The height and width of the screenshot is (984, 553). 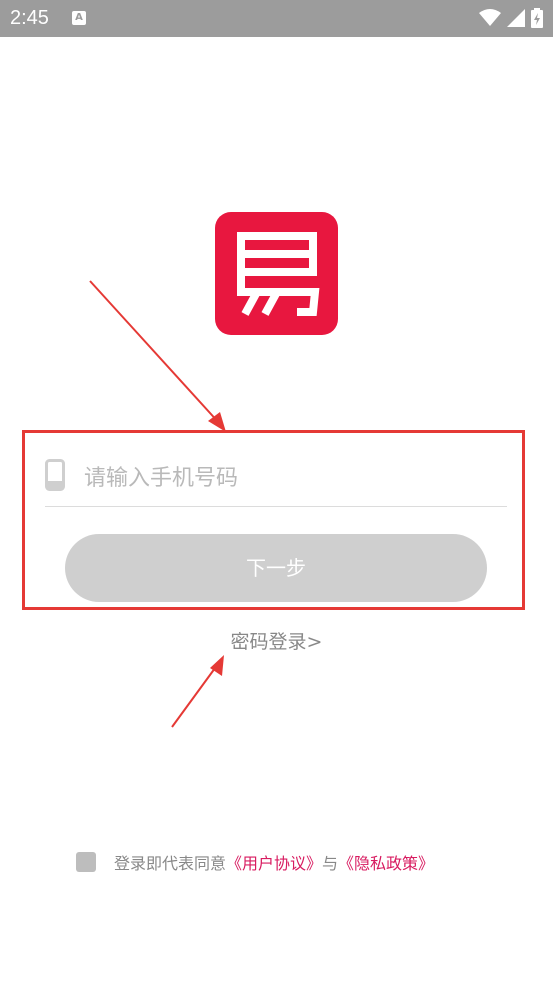 I want to click on privacy-policy-link: 《隐私政策》, so click(x=386, y=862).